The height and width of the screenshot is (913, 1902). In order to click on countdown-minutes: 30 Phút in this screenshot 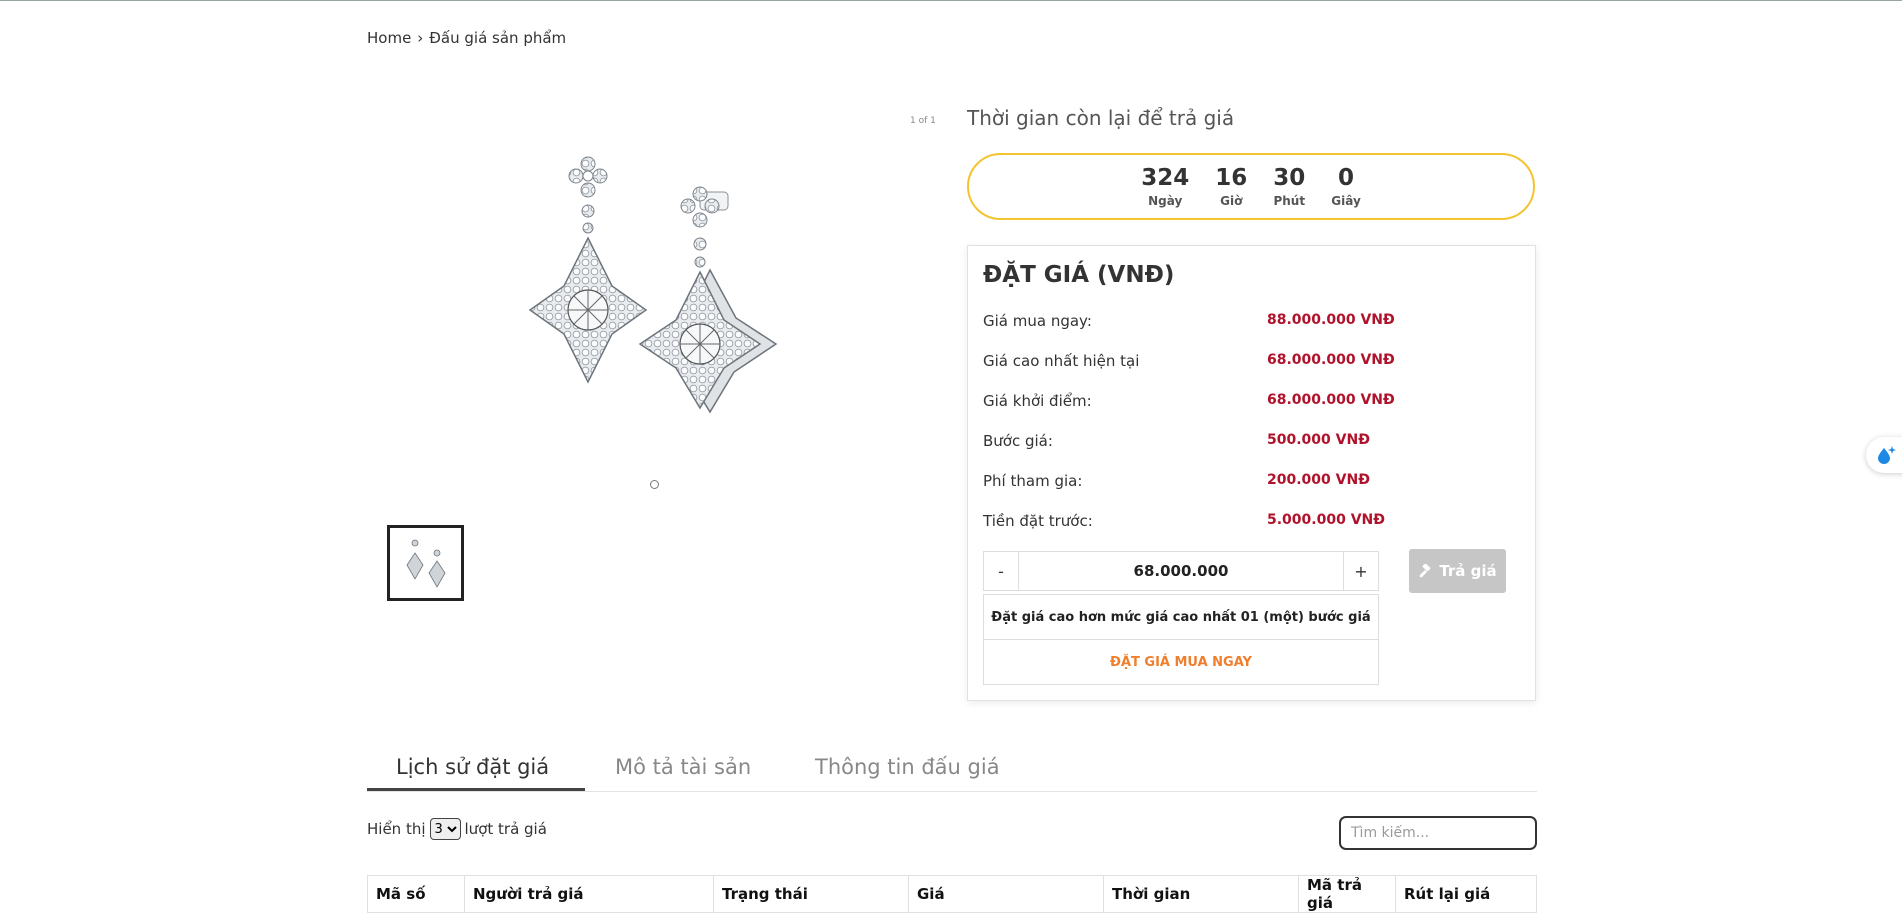, I will do `click(1289, 186)`.